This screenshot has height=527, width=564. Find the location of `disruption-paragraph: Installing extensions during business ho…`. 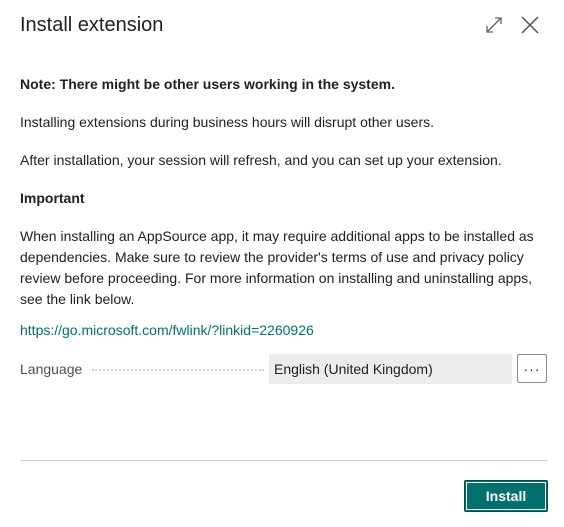

disruption-paragraph: Installing extensions during business ho… is located at coordinates (227, 122).